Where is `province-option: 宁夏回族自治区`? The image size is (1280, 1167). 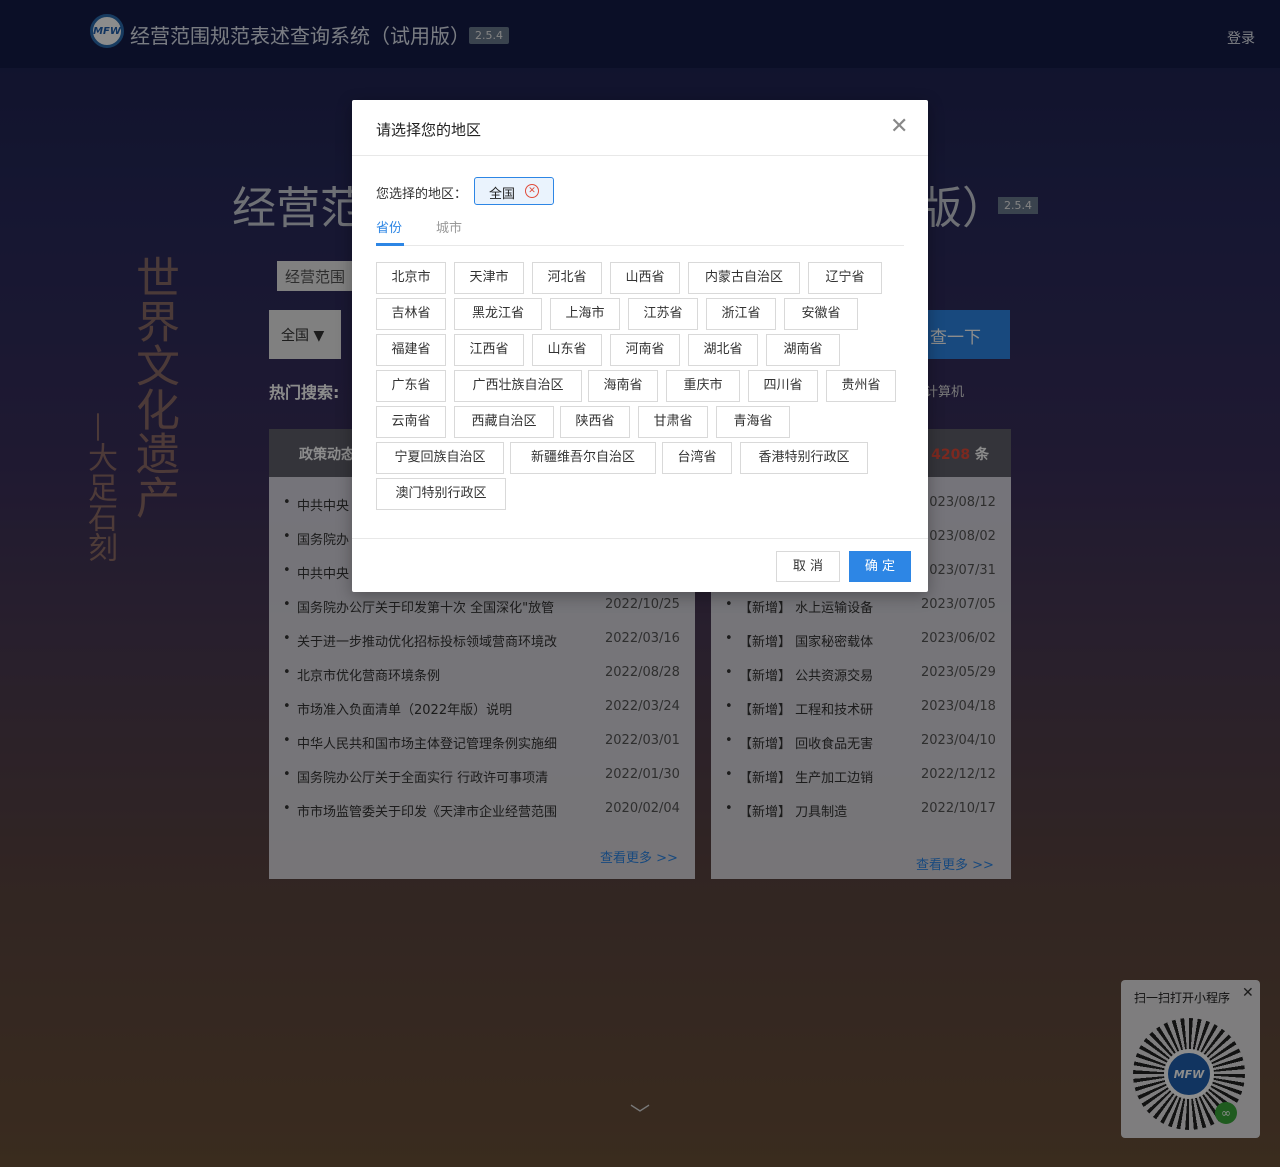 province-option: 宁夏回族自治区 is located at coordinates (440, 458).